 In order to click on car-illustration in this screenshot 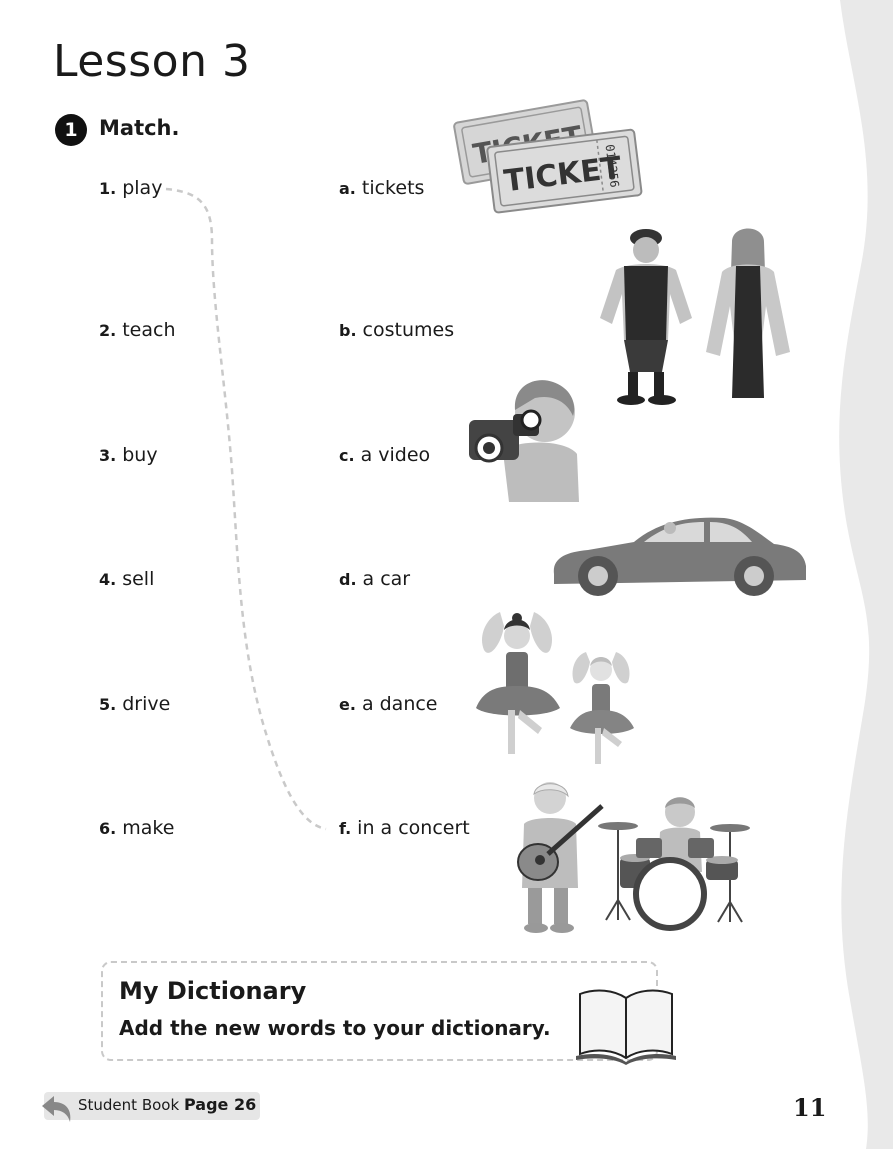, I will do `click(679, 556)`.